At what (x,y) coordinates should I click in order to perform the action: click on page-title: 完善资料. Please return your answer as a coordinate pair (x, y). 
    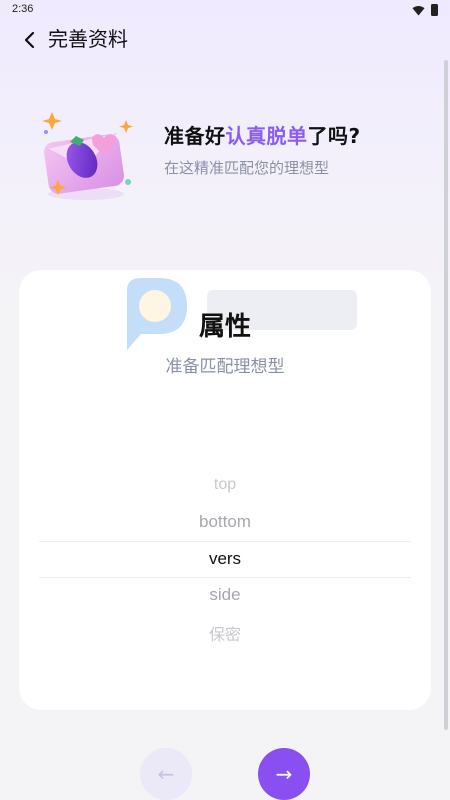
    Looking at the image, I should click on (88, 39).